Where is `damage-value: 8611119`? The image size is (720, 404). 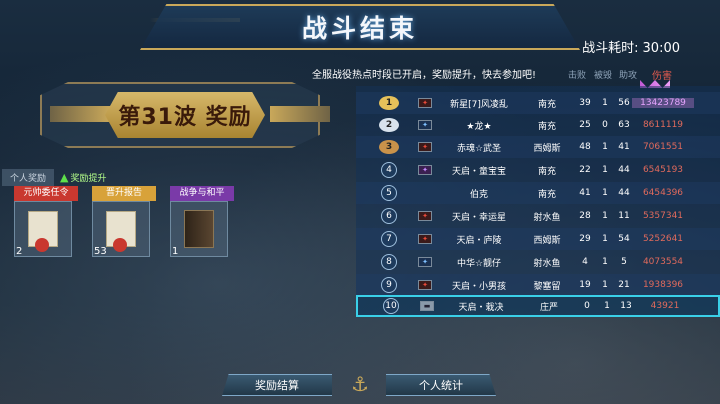 damage-value: 8611119 is located at coordinates (663, 125).